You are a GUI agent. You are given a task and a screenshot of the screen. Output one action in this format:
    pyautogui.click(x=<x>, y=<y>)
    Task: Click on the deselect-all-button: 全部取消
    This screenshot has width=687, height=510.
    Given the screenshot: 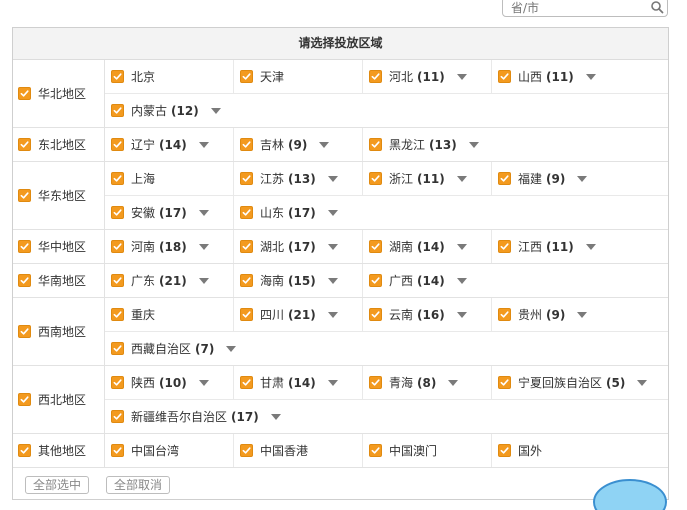 What is the action you would take?
    pyautogui.click(x=138, y=485)
    